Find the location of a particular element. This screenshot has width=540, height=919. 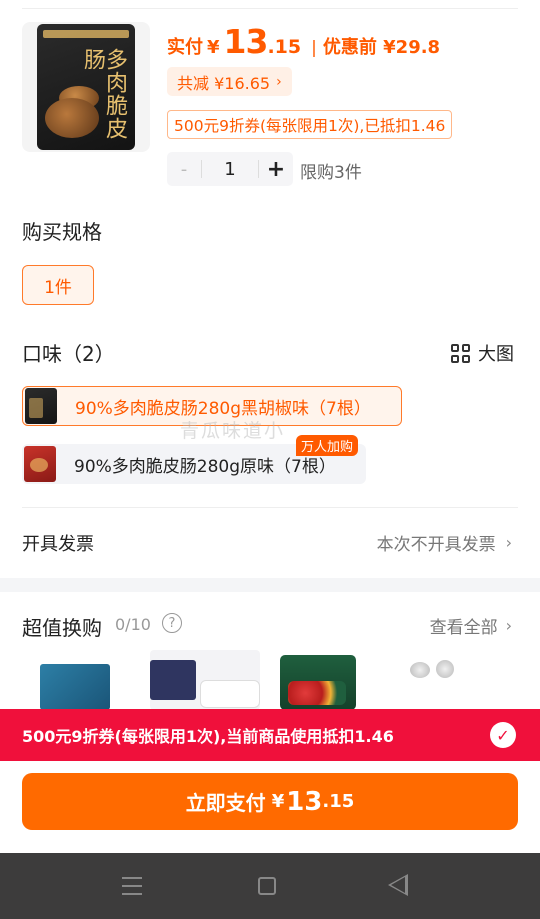

deals-section-title: 超值换购 is located at coordinates (62, 628).